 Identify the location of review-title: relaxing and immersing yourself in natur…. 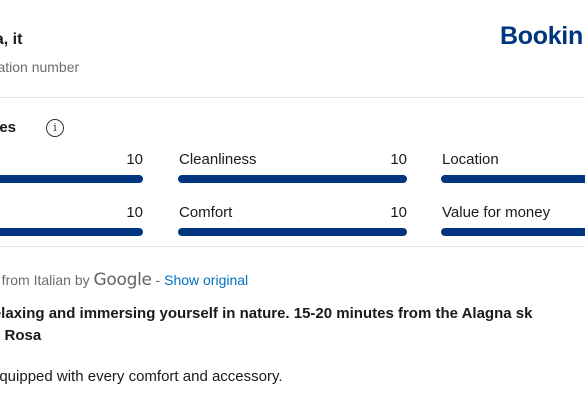
(266, 325).